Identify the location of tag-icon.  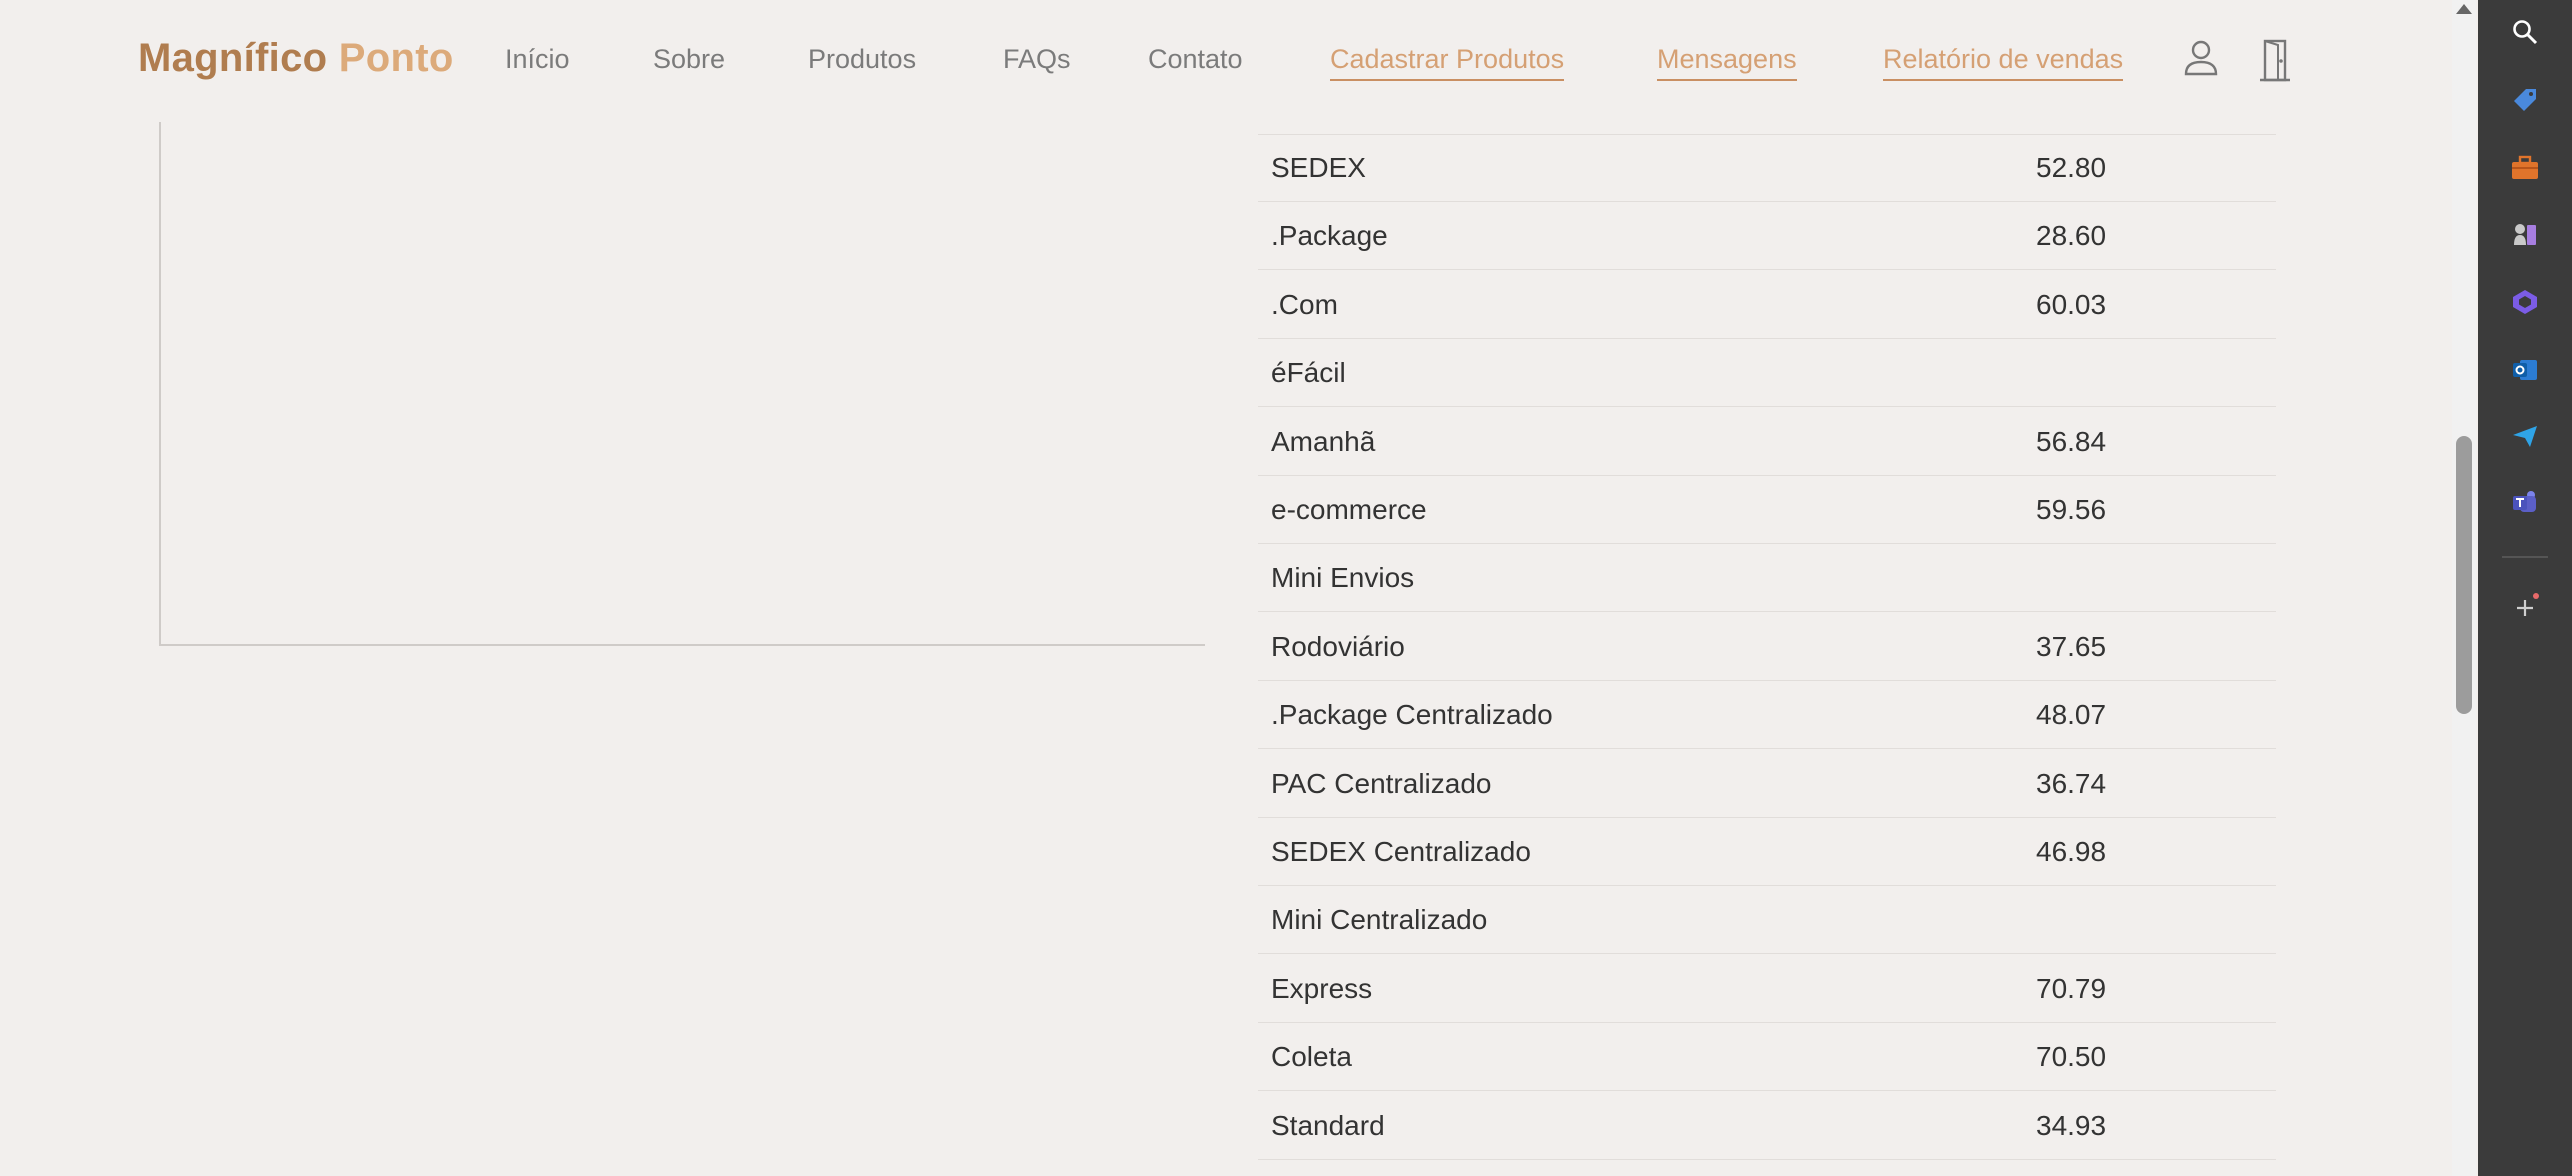
(2525, 100).